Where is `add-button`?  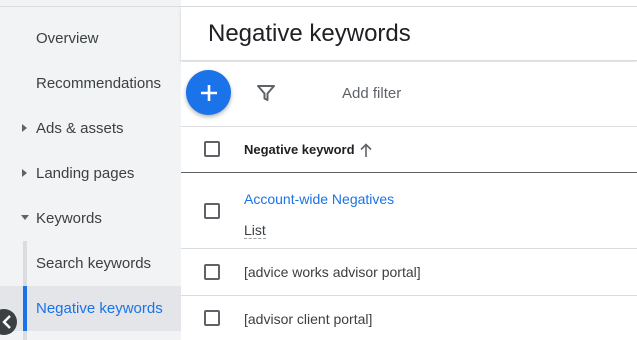 add-button is located at coordinates (208, 92).